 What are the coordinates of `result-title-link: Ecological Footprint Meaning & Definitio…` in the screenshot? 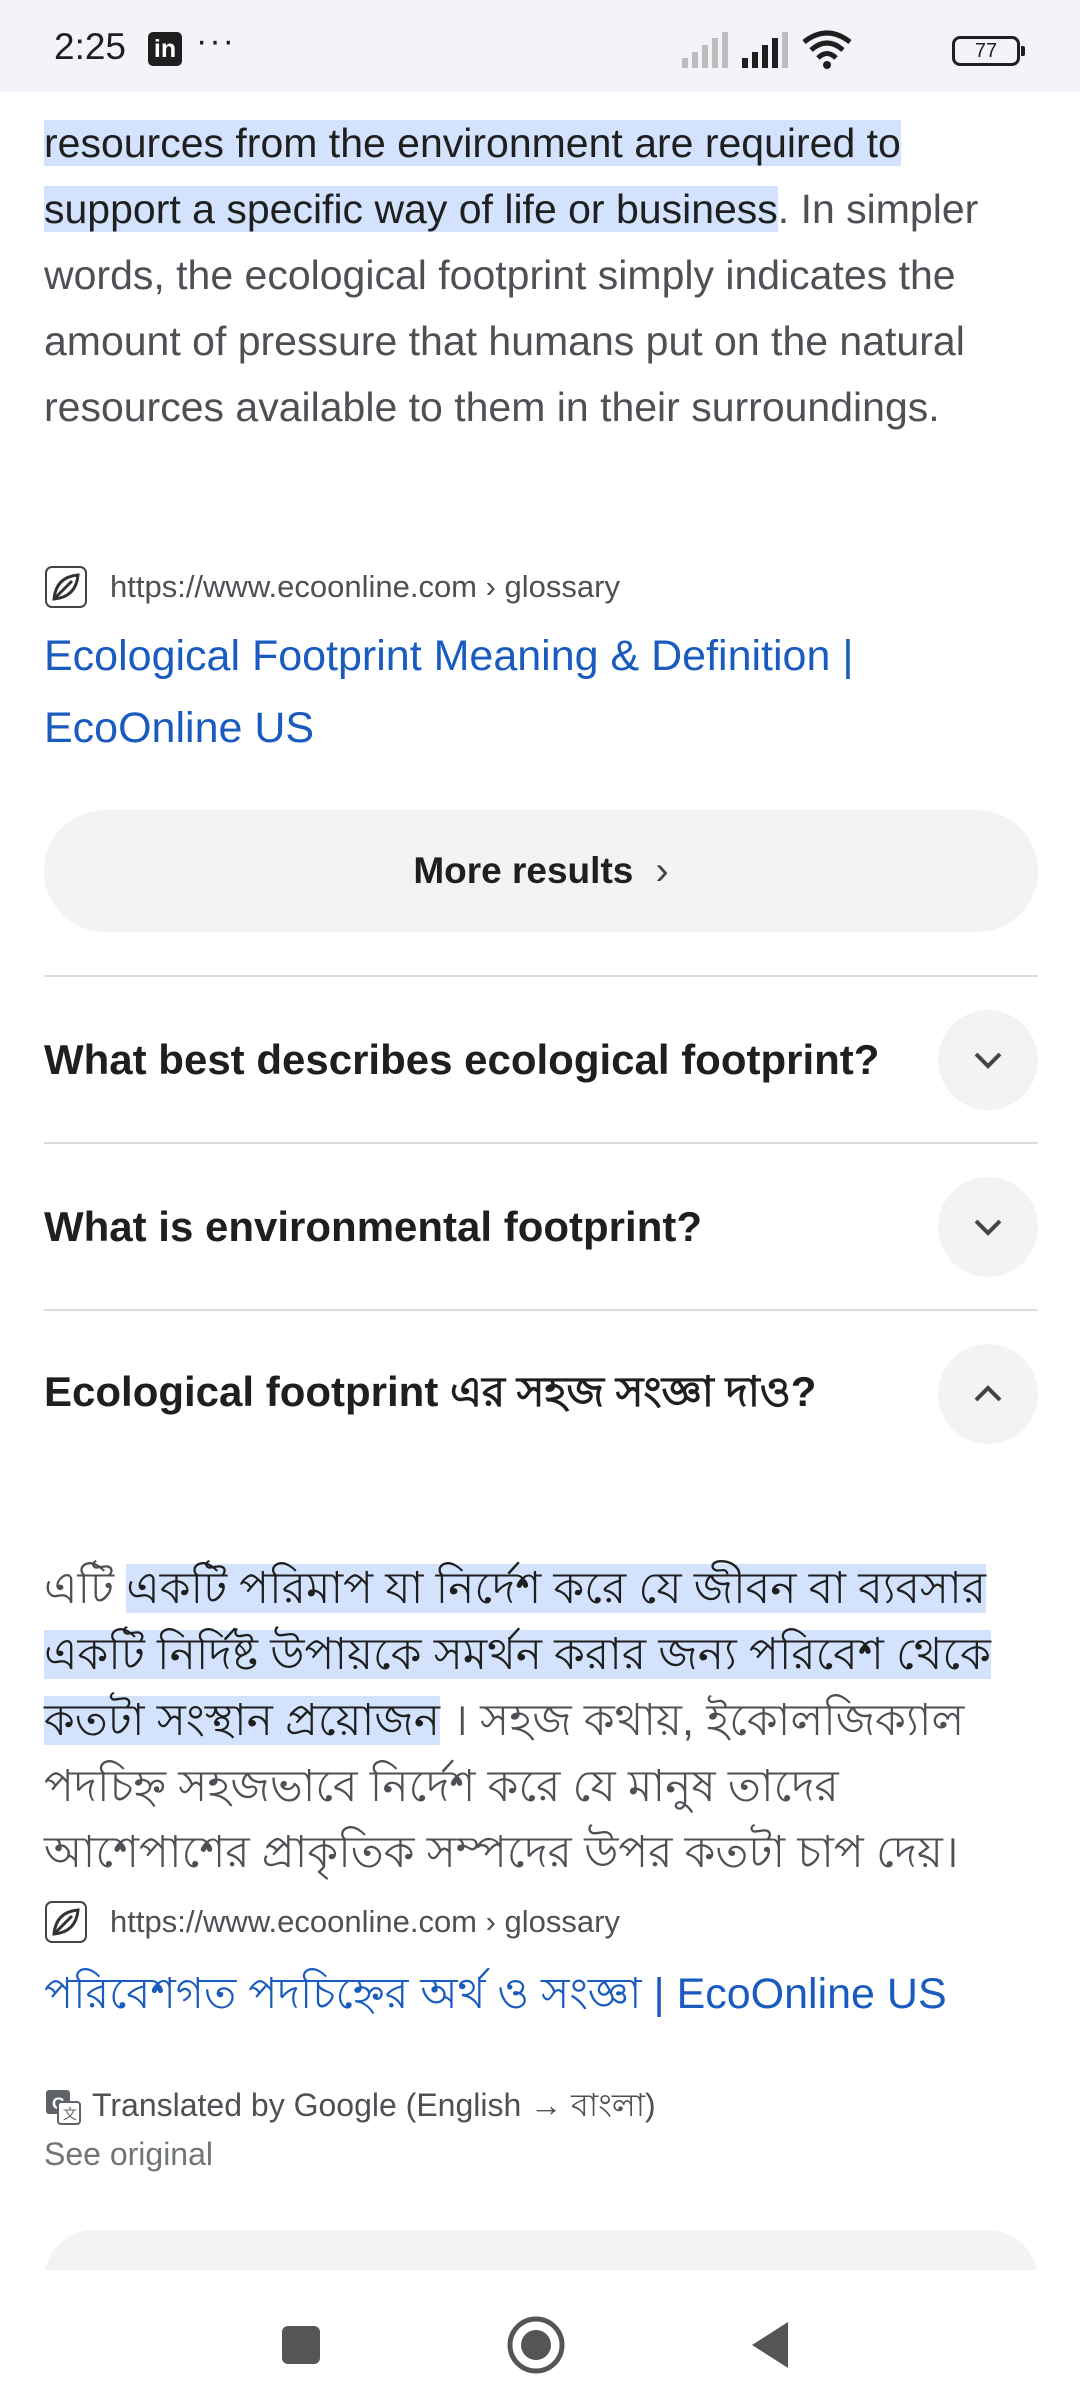 It's located at (494, 692).